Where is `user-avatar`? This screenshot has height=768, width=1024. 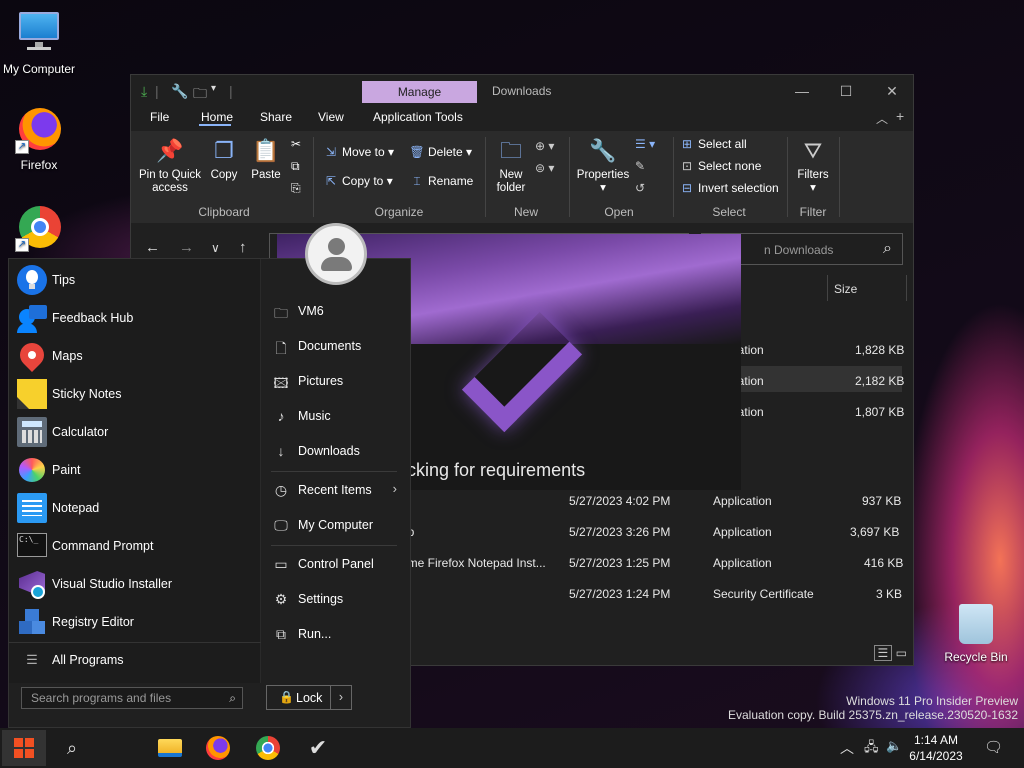 user-avatar is located at coordinates (336, 254).